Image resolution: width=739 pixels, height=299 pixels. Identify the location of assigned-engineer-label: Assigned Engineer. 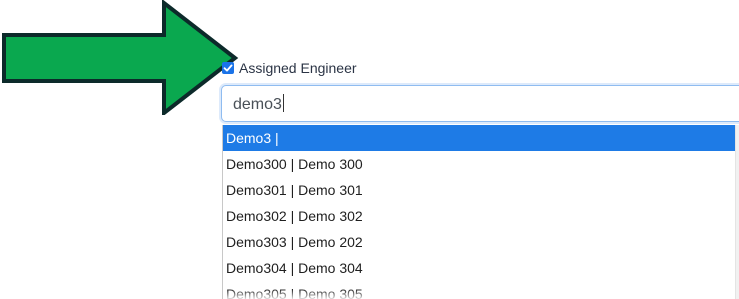
(298, 68).